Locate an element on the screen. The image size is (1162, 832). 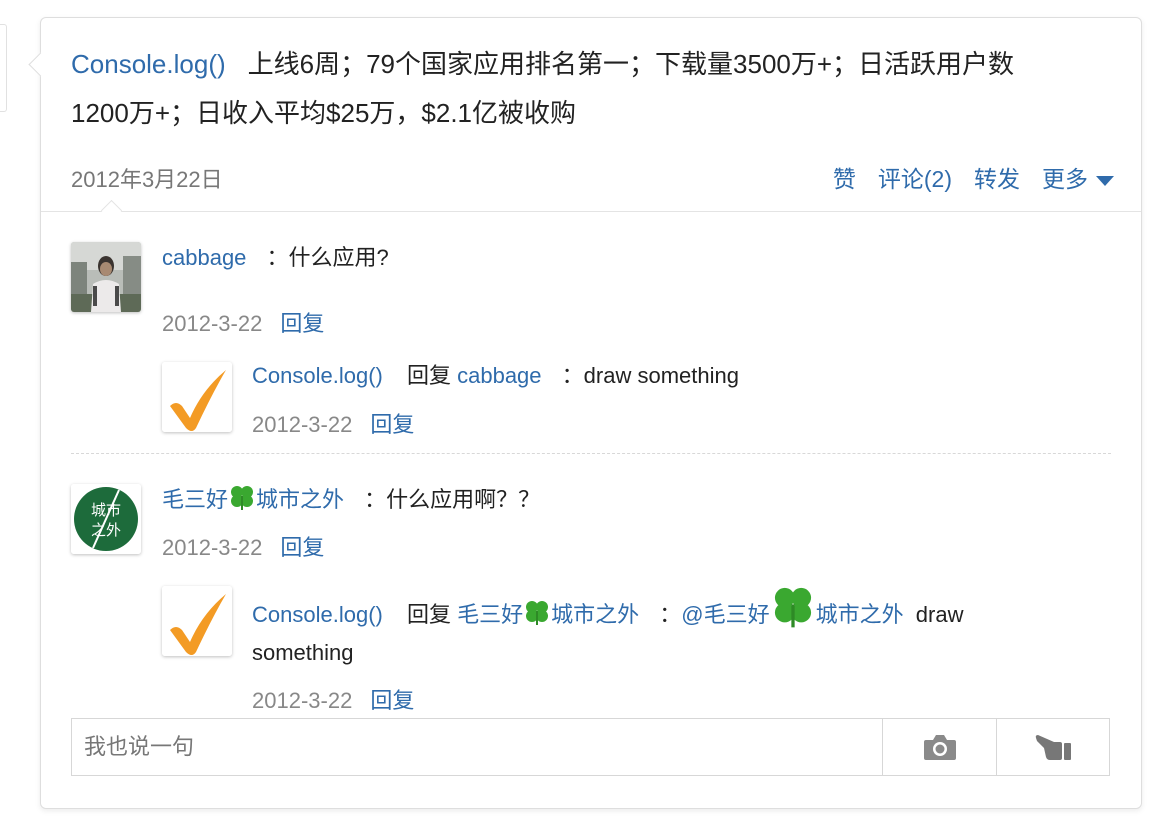
avatar-maosanhao: 城市 之外 is located at coordinates (106, 519).